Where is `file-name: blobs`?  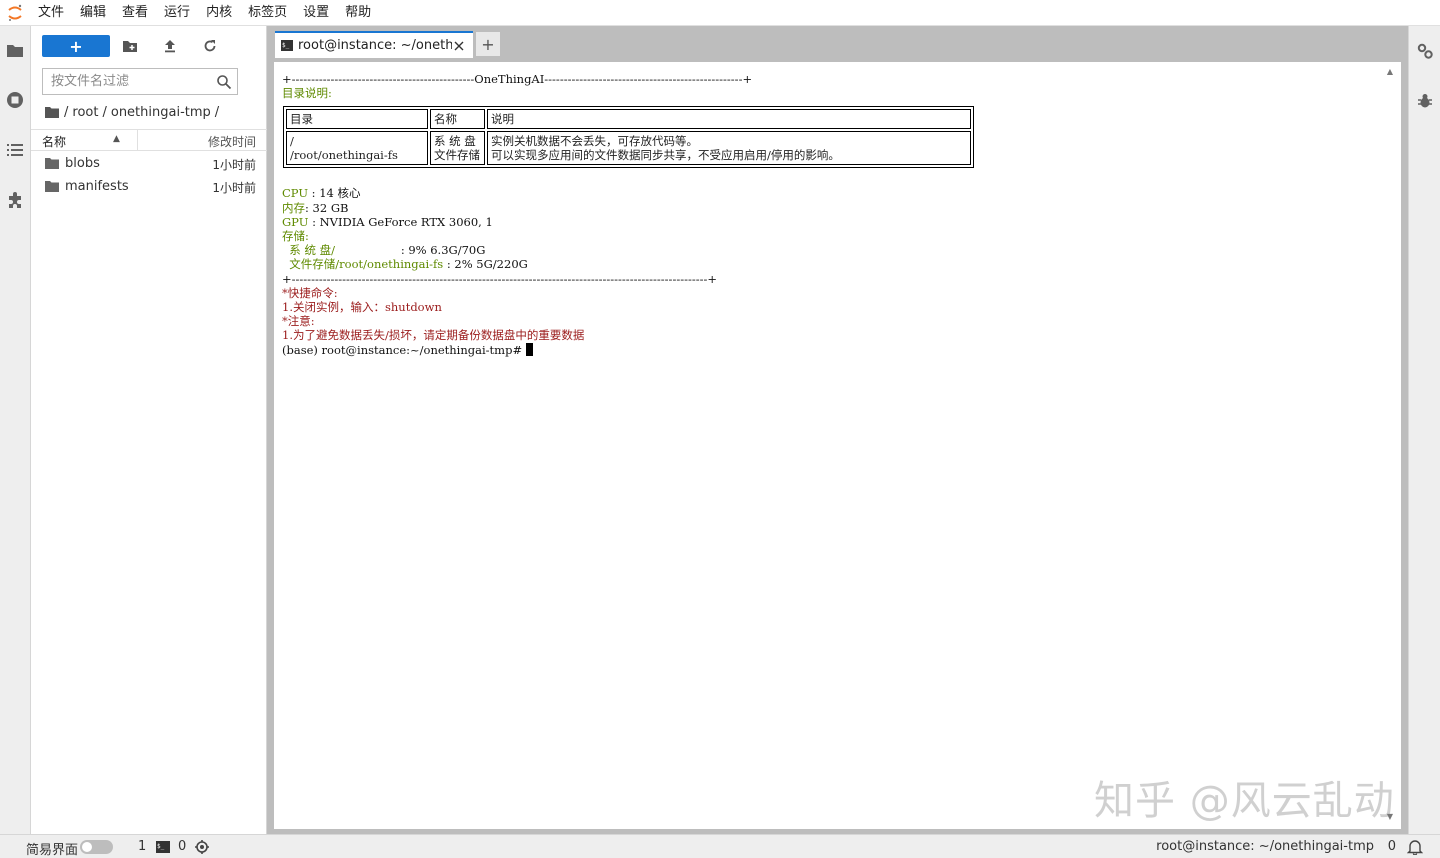 file-name: blobs is located at coordinates (82, 163).